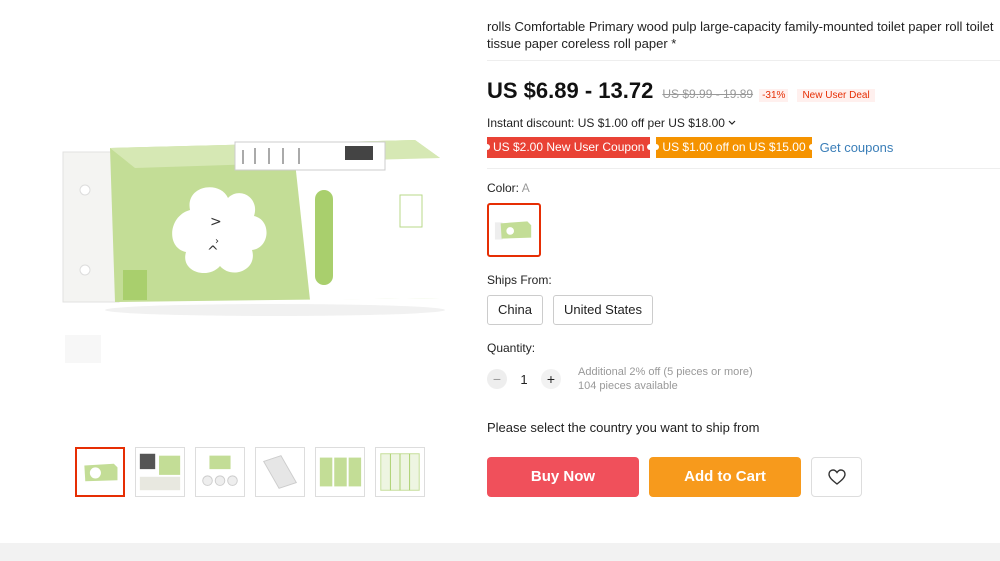 This screenshot has width=1000, height=561. I want to click on color-swatch-a, so click(514, 230).